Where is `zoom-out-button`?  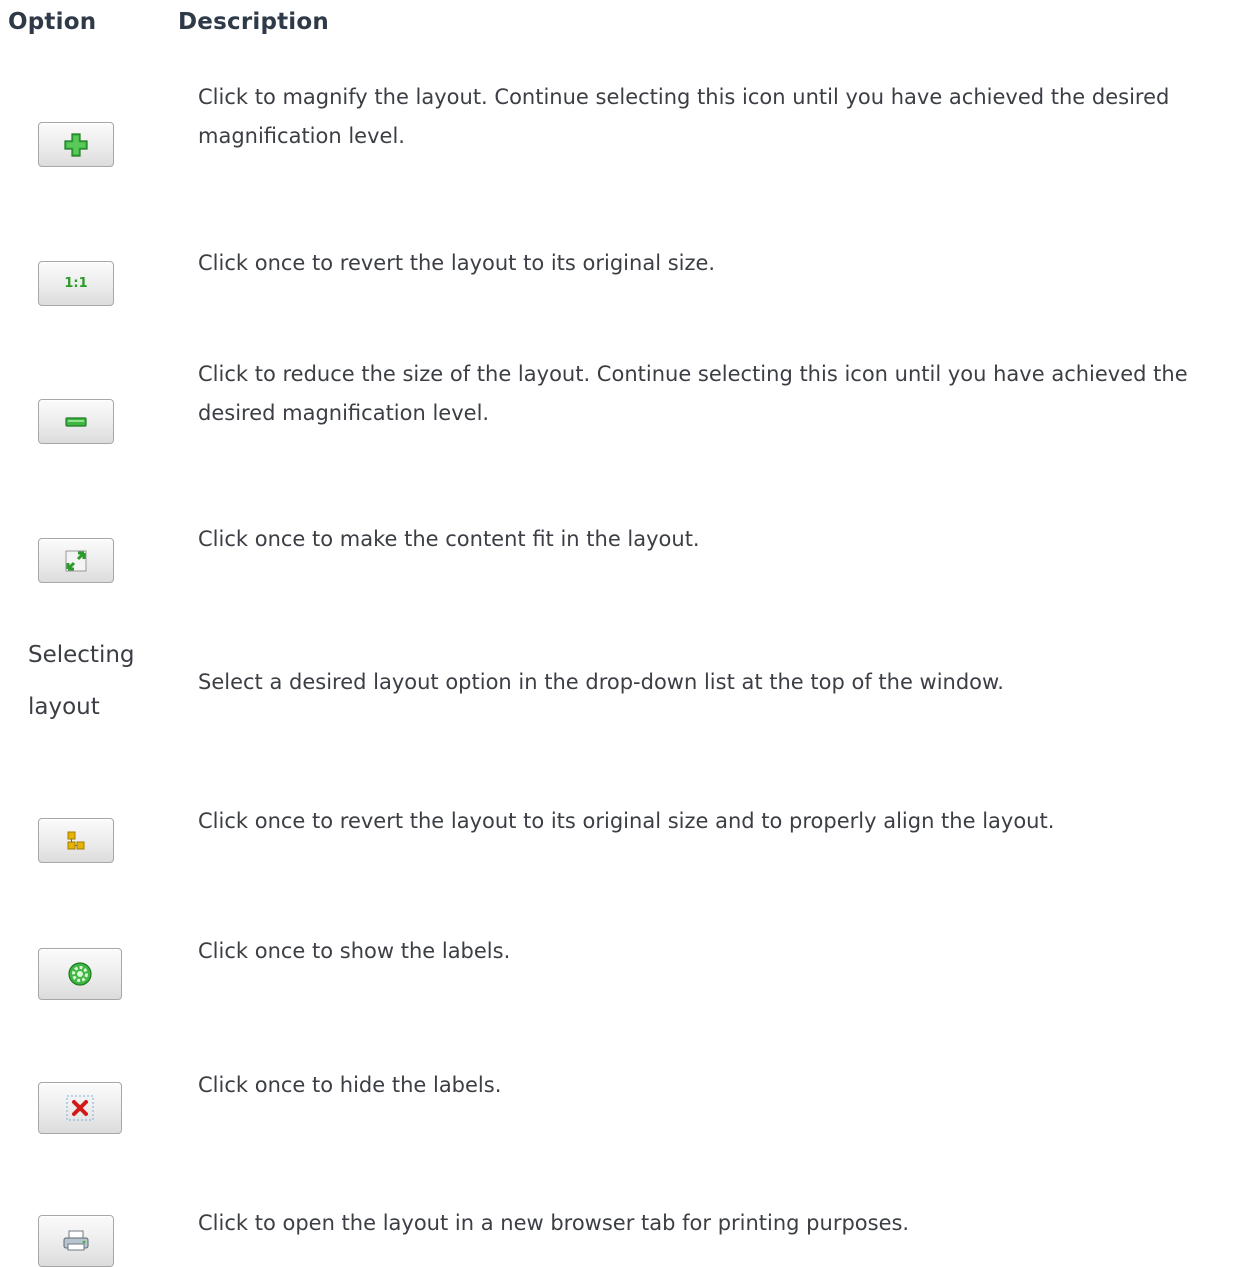 zoom-out-button is located at coordinates (76, 421).